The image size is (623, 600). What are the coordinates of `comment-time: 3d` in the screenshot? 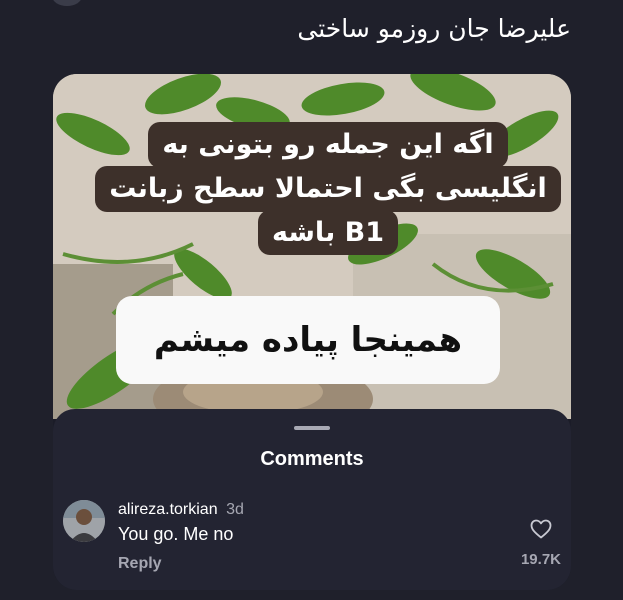 It's located at (235, 509).